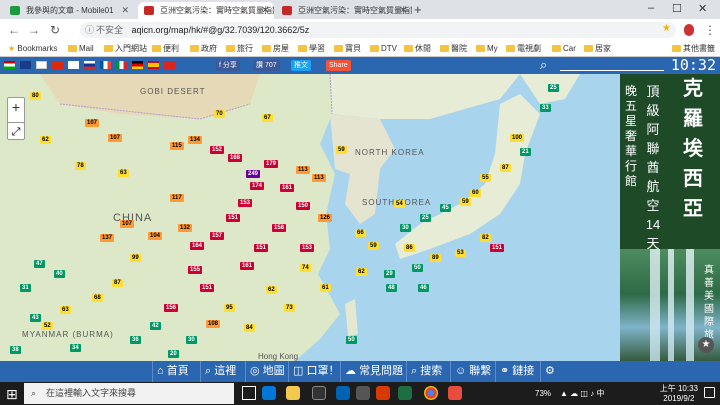  Describe the element at coordinates (35, 318) in the screenshot. I see `aqi-marker: 43` at that location.